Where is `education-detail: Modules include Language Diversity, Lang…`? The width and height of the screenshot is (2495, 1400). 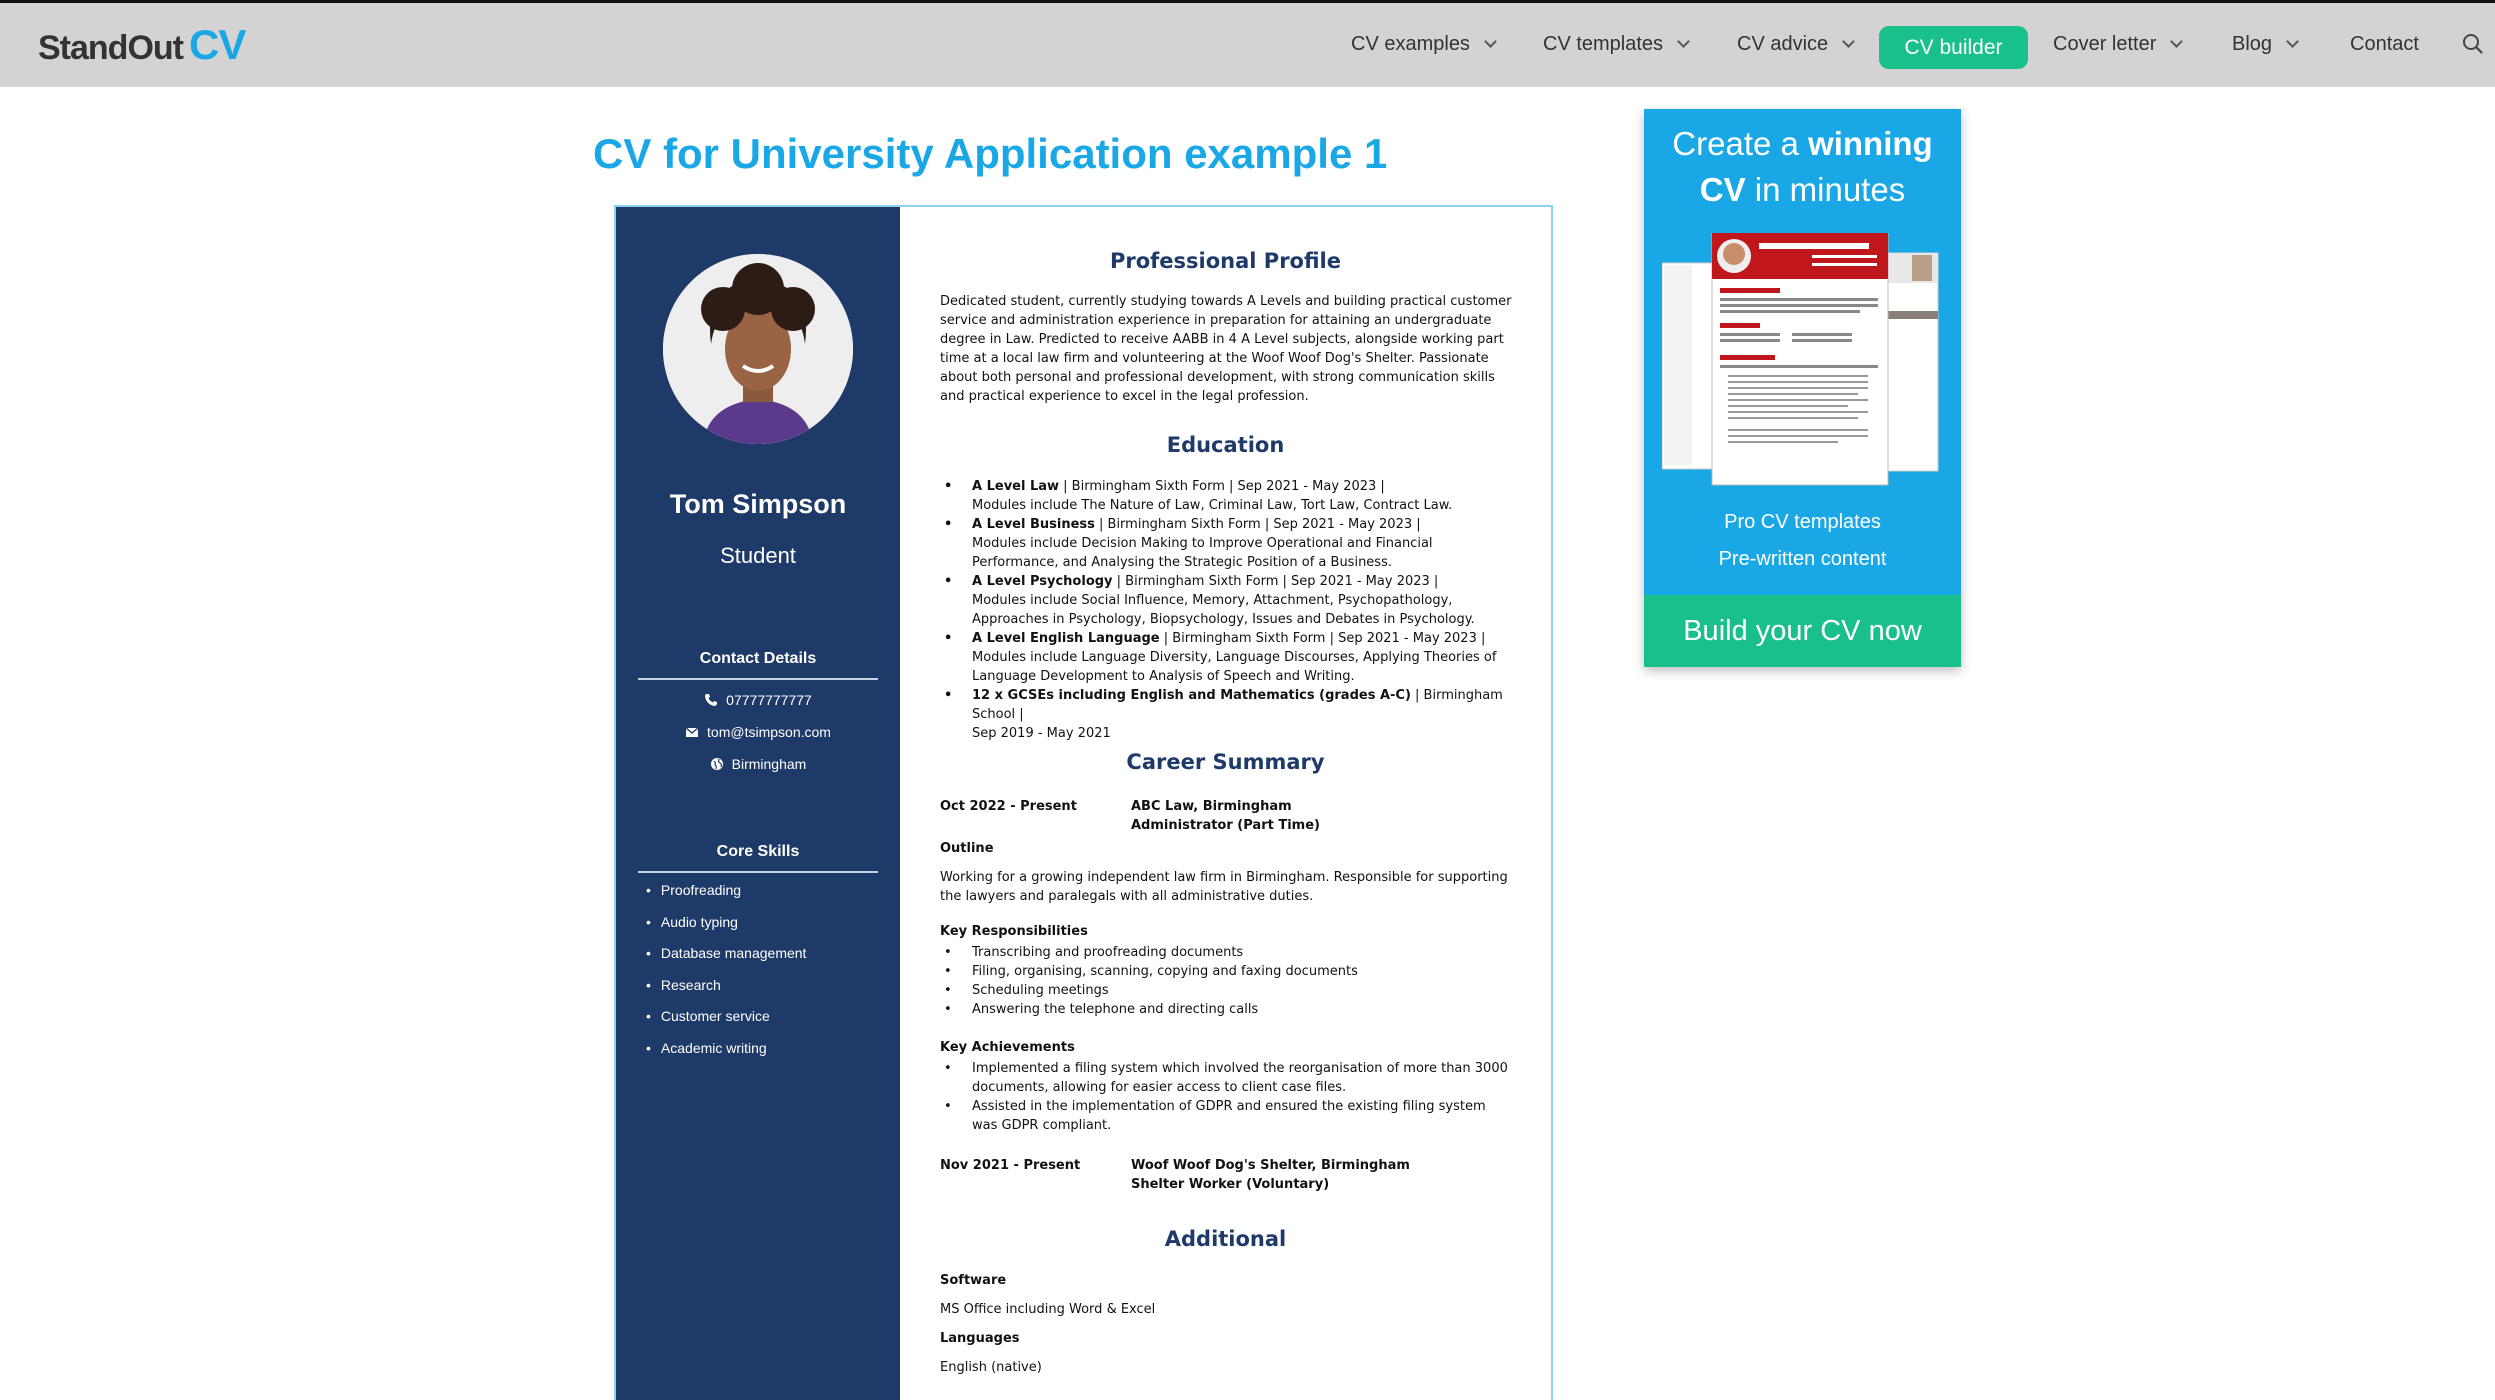
education-detail: Modules include Language Diversity, Lang… is located at coordinates (1234, 667).